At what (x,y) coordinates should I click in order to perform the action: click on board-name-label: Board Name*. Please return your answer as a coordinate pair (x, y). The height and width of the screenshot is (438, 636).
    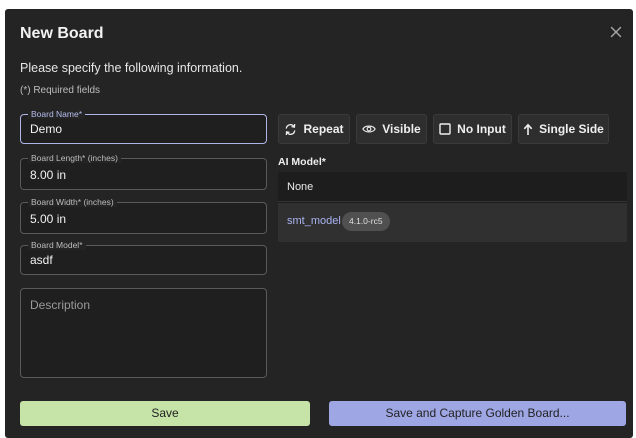
    Looking at the image, I should click on (57, 114).